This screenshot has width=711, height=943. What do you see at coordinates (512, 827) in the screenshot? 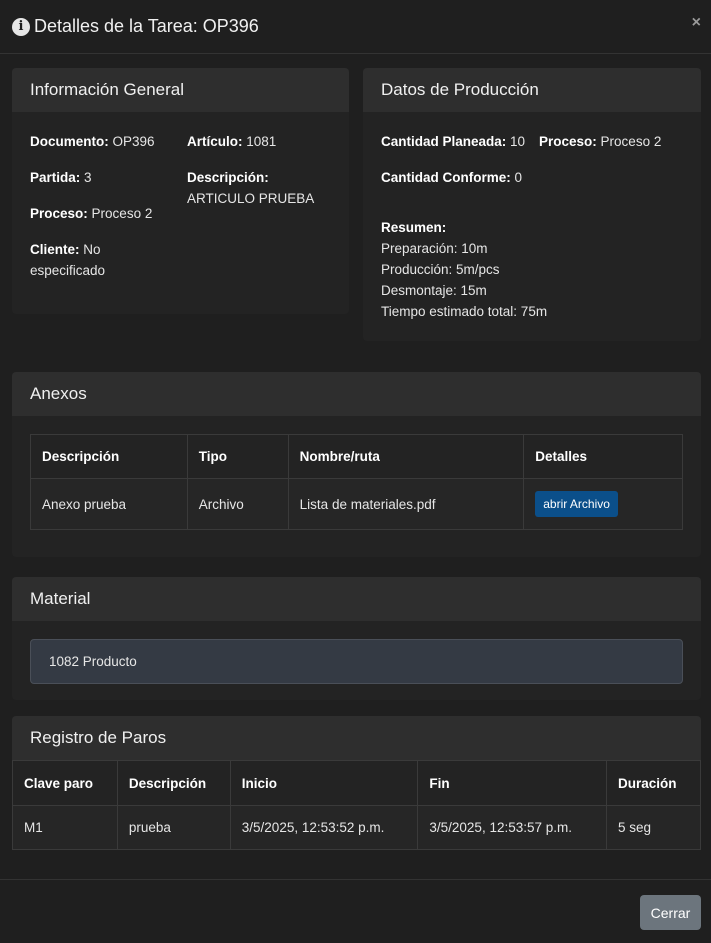
I see `paro-fin: 3/5/2025, 12:53:57 p.m.` at bounding box center [512, 827].